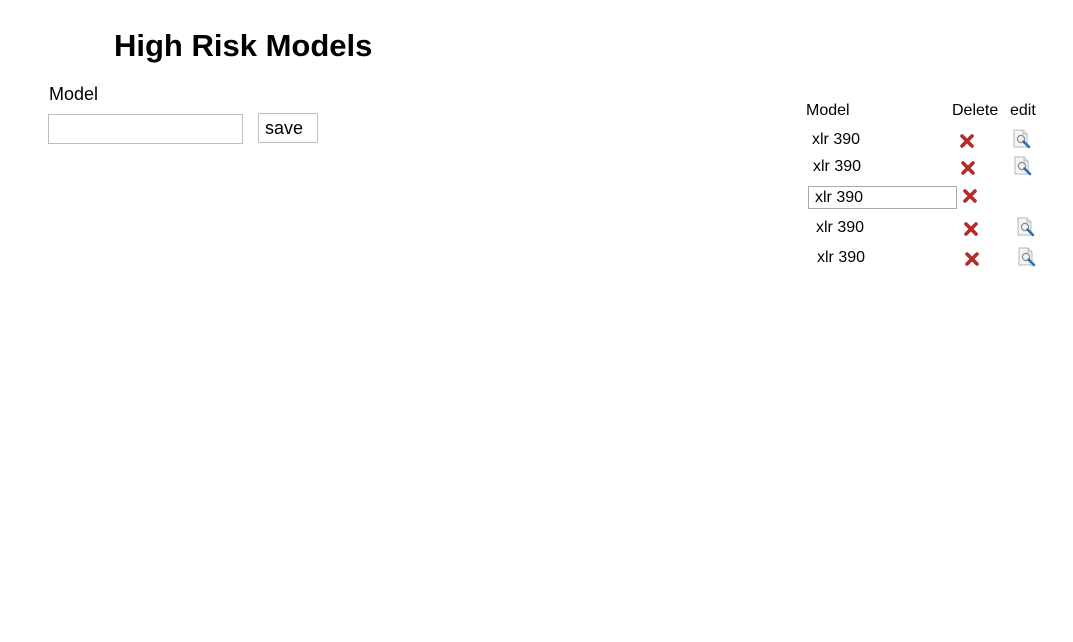  I want to click on save-button: save, so click(288, 128).